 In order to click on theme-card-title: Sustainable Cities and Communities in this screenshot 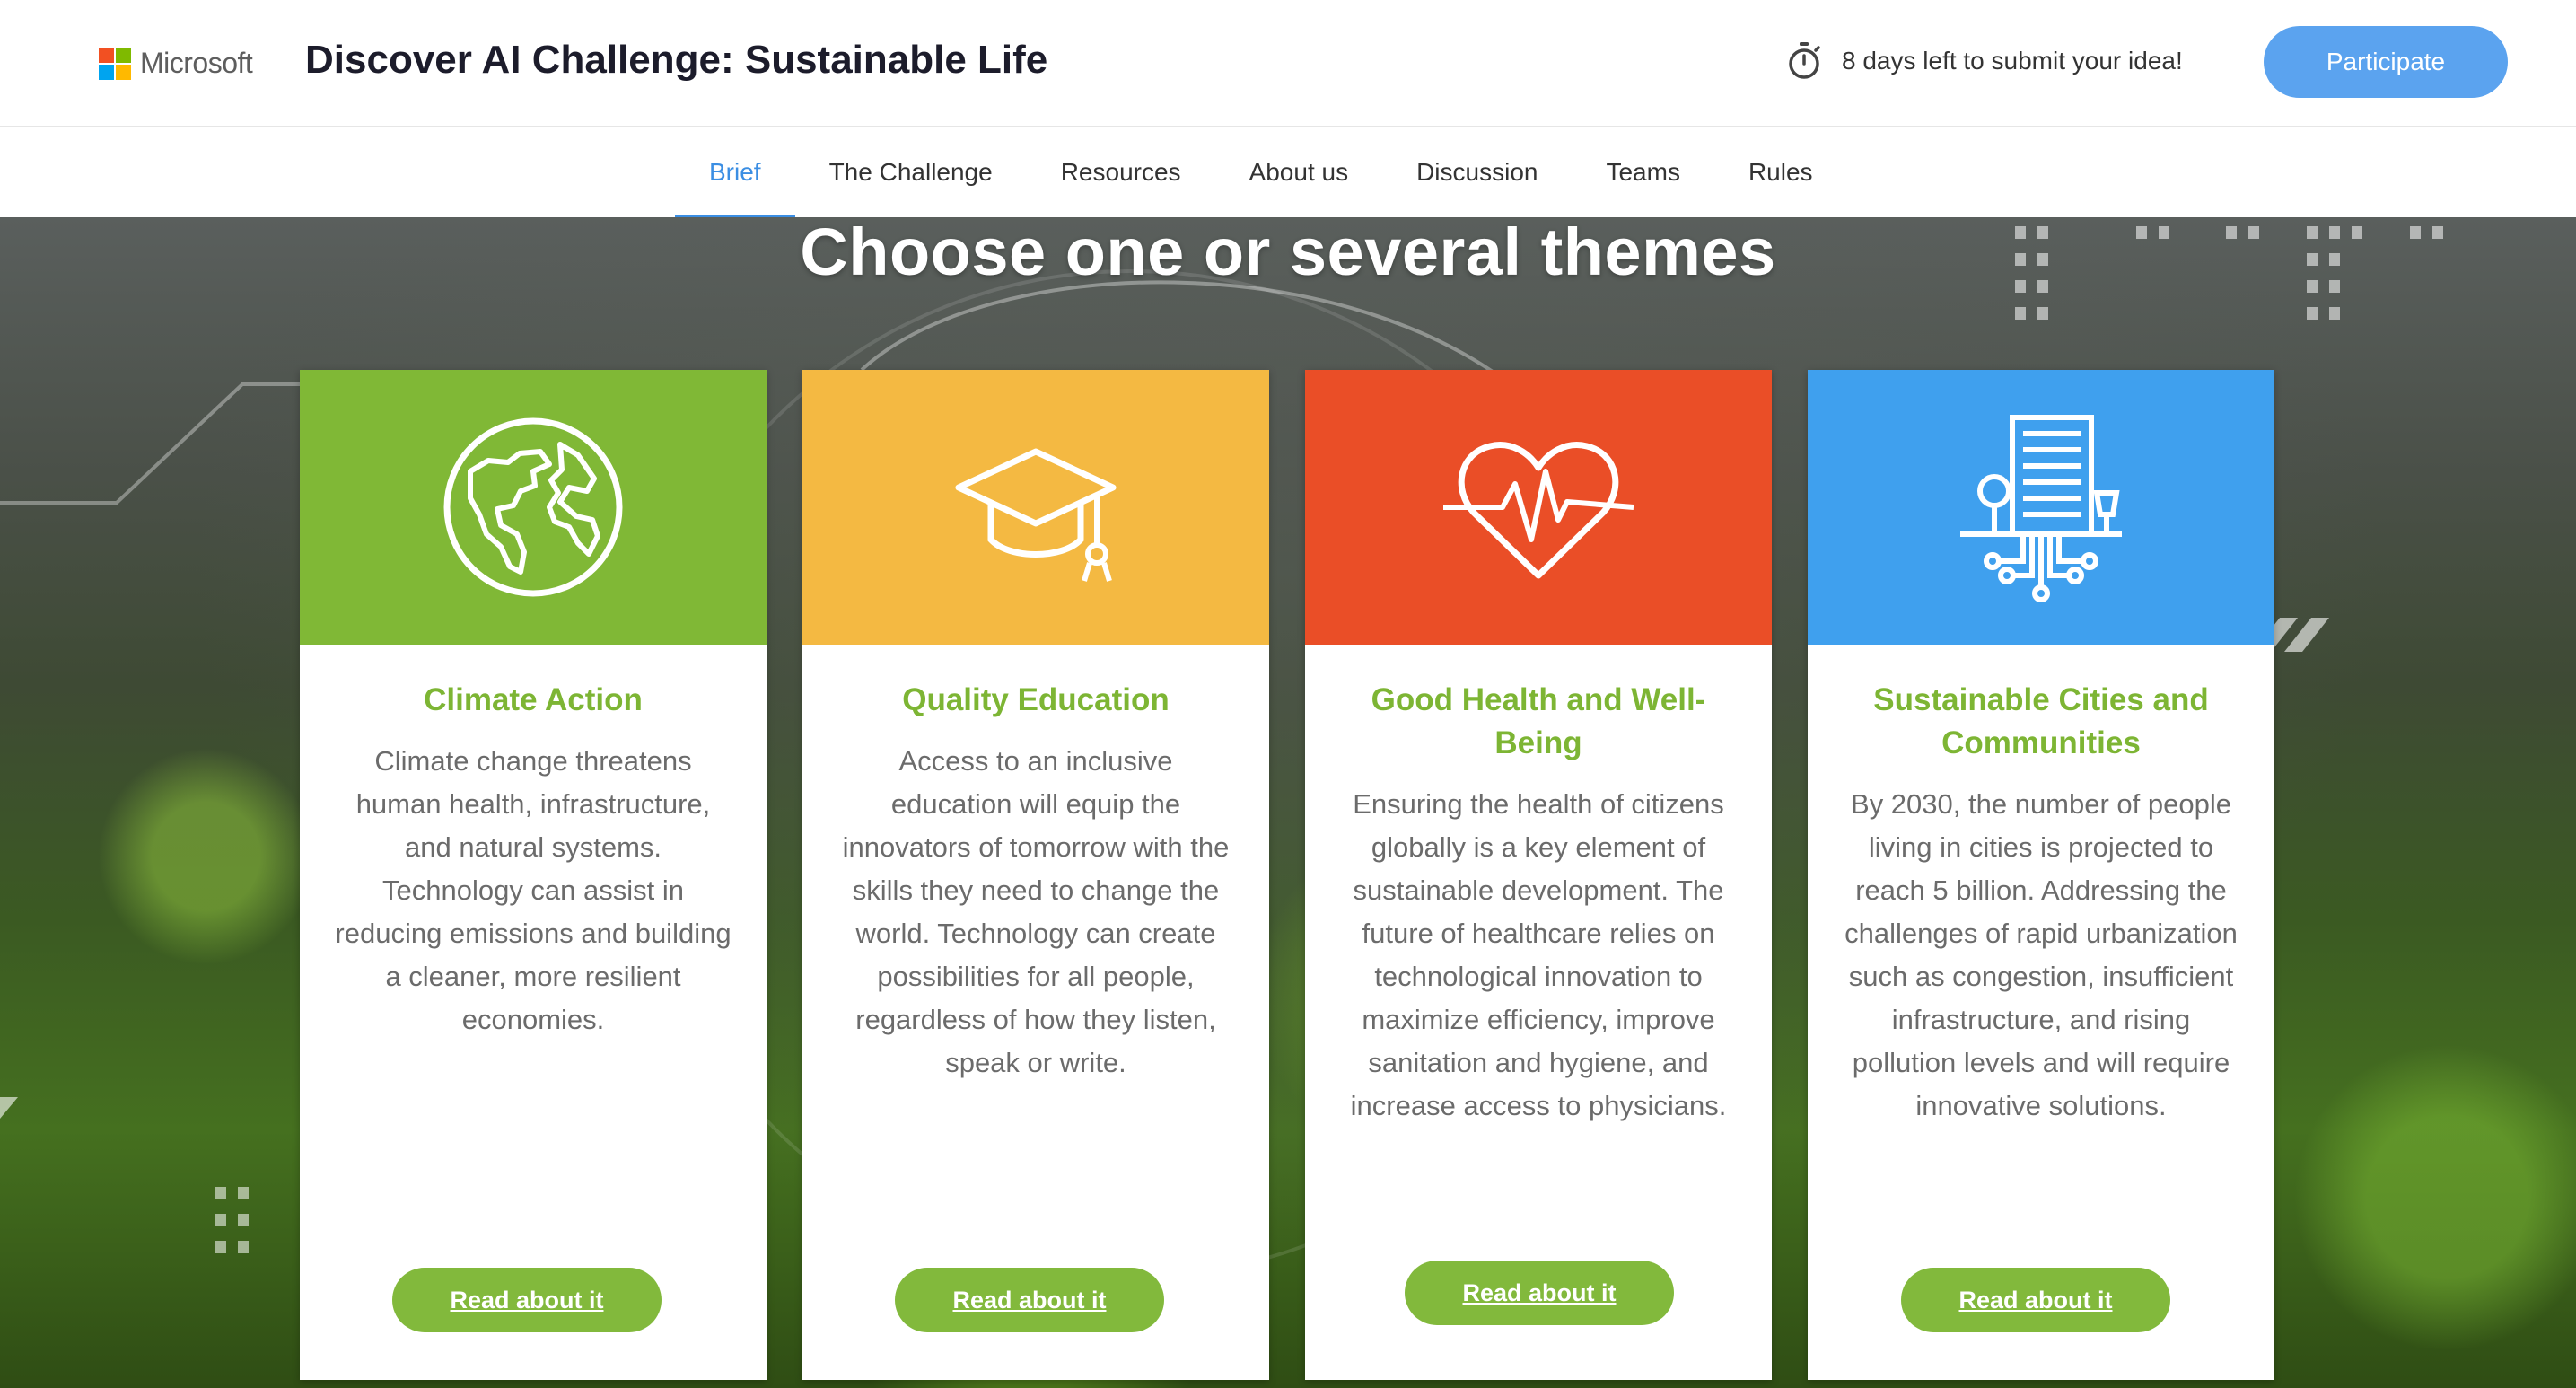, I will do `click(2041, 721)`.